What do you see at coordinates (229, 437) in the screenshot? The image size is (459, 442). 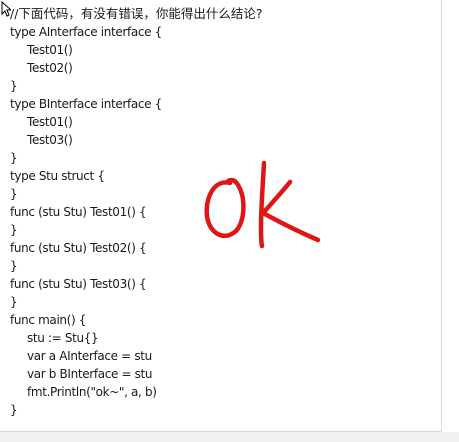 I see `bottom-strip` at bounding box center [229, 437].